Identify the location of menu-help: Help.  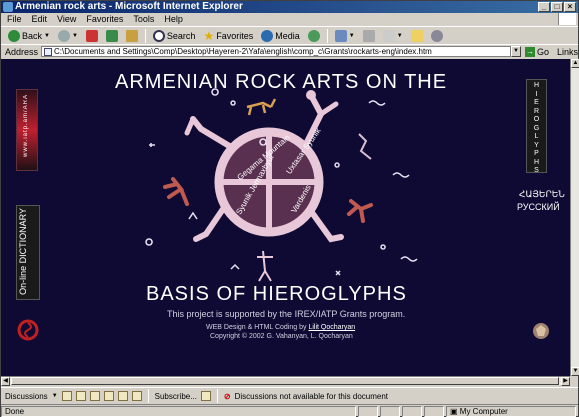
(173, 19).